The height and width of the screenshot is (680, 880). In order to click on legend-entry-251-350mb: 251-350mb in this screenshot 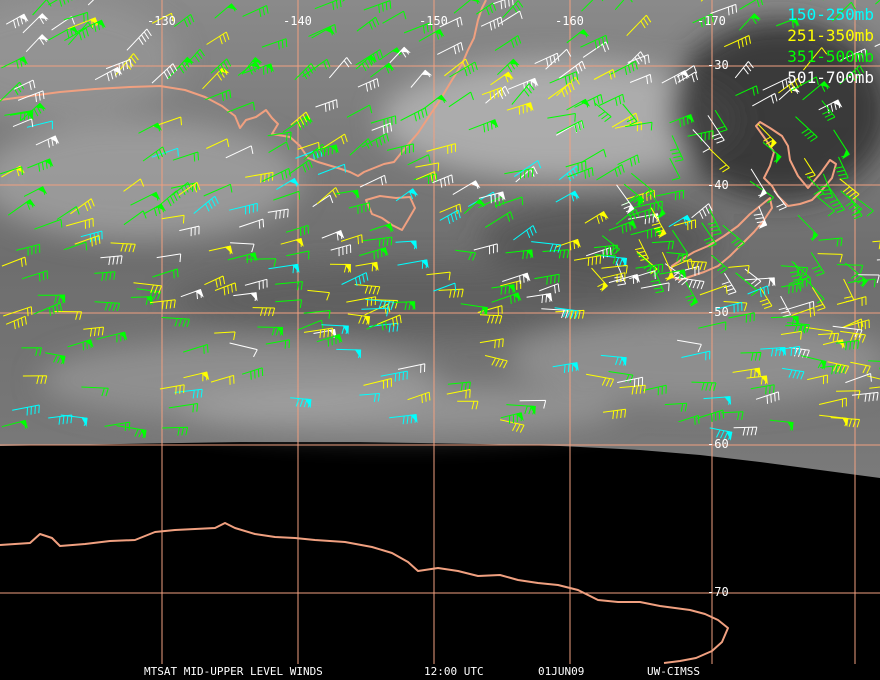, I will do `click(830, 35)`.